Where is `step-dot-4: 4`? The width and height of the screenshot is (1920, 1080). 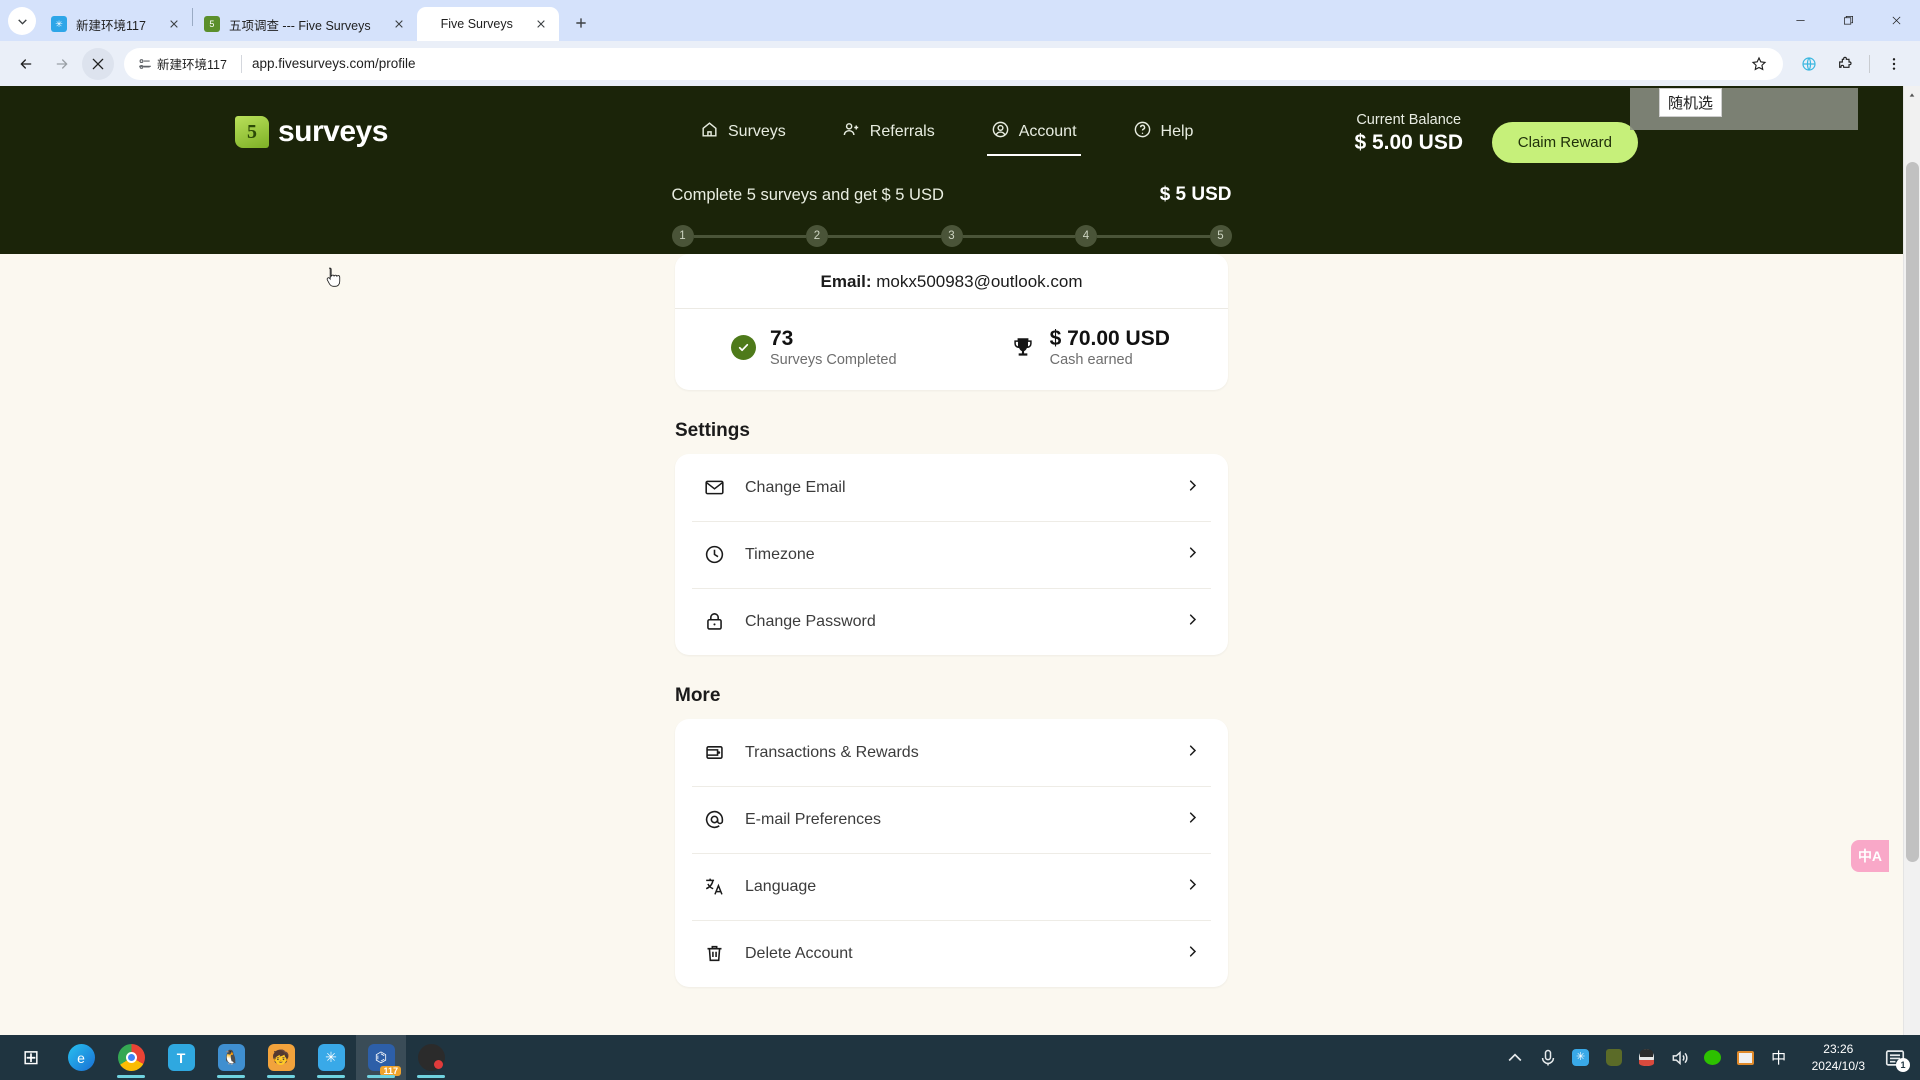 step-dot-4: 4 is located at coordinates (1086, 236).